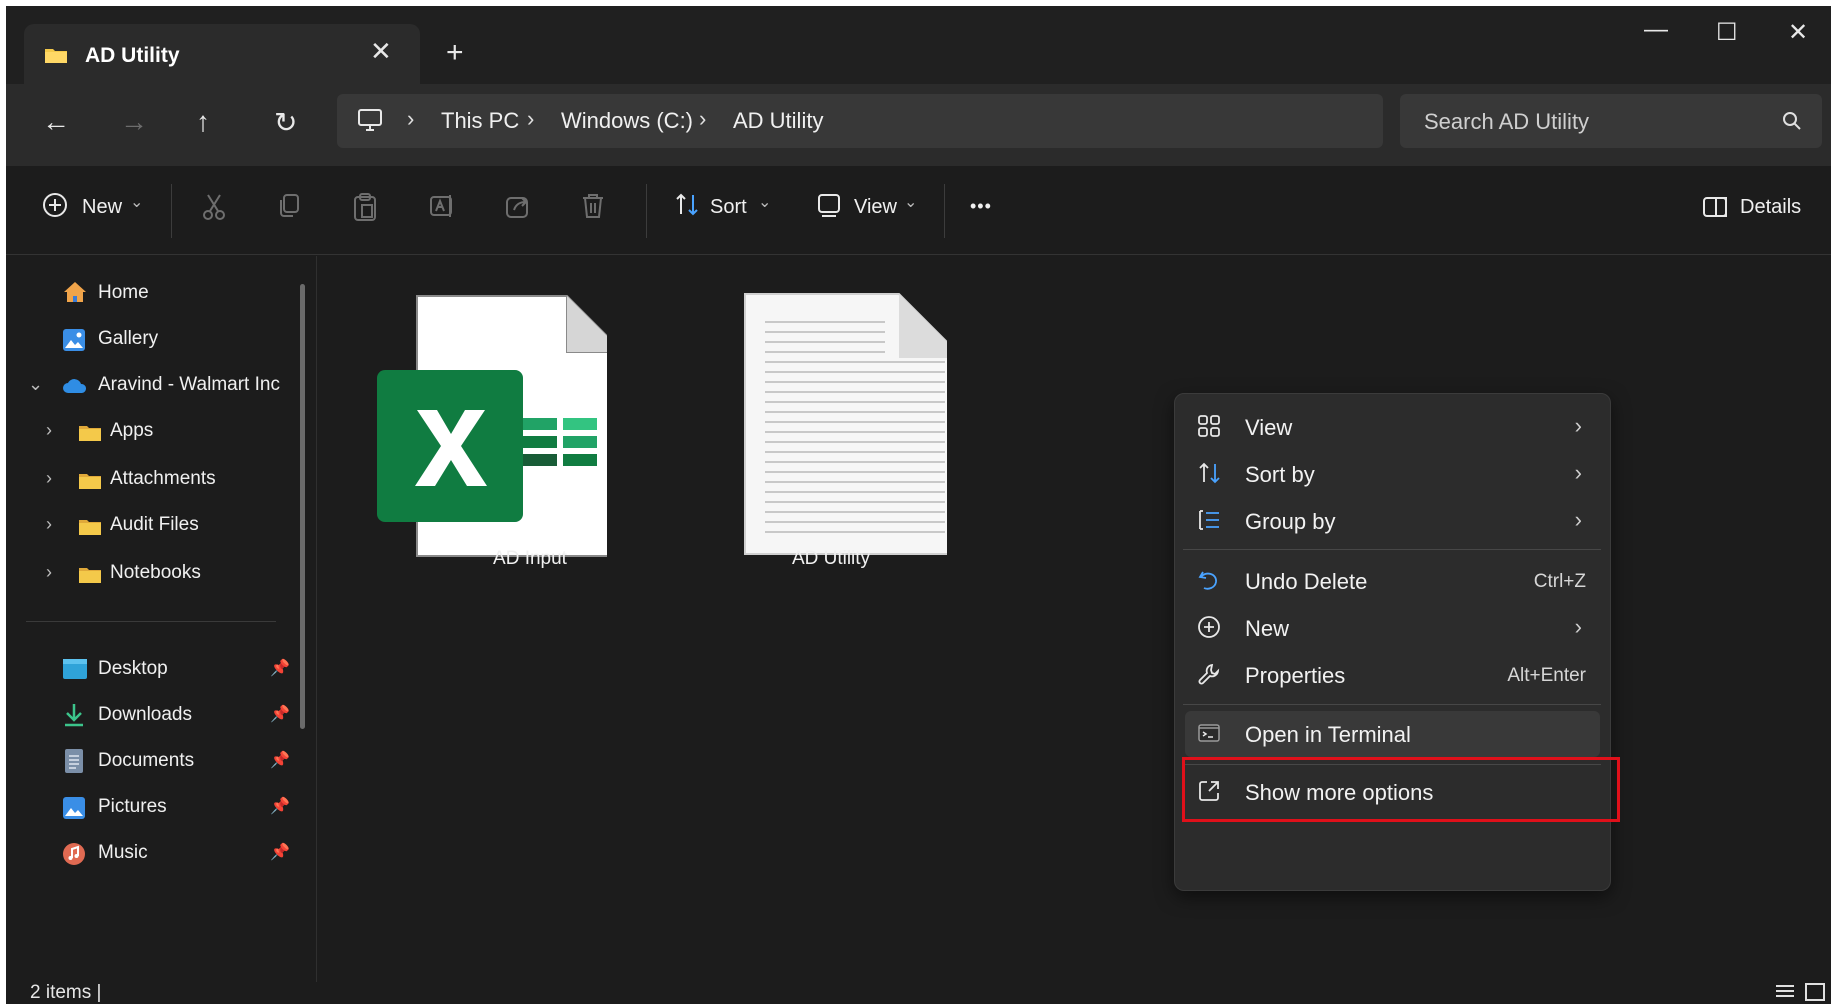 The width and height of the screenshot is (1831, 1004). I want to click on breadcrumb-windows-c: Windows (C:), so click(627, 121).